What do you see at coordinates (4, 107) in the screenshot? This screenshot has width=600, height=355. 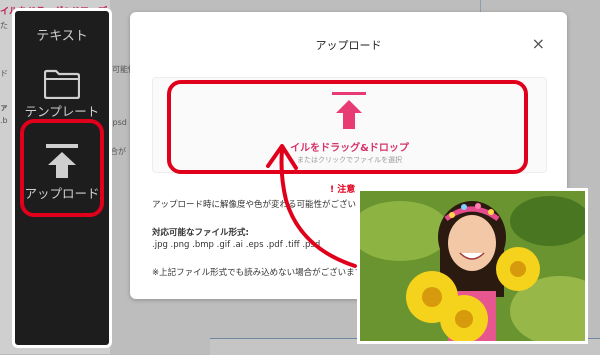 I see `background-text: ァ` at bounding box center [4, 107].